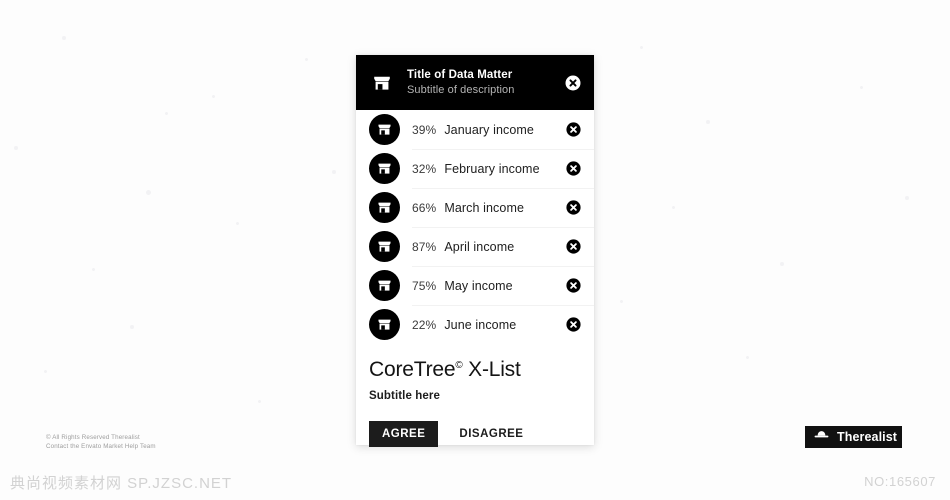  I want to click on list-item: 22% June income, so click(475, 324).